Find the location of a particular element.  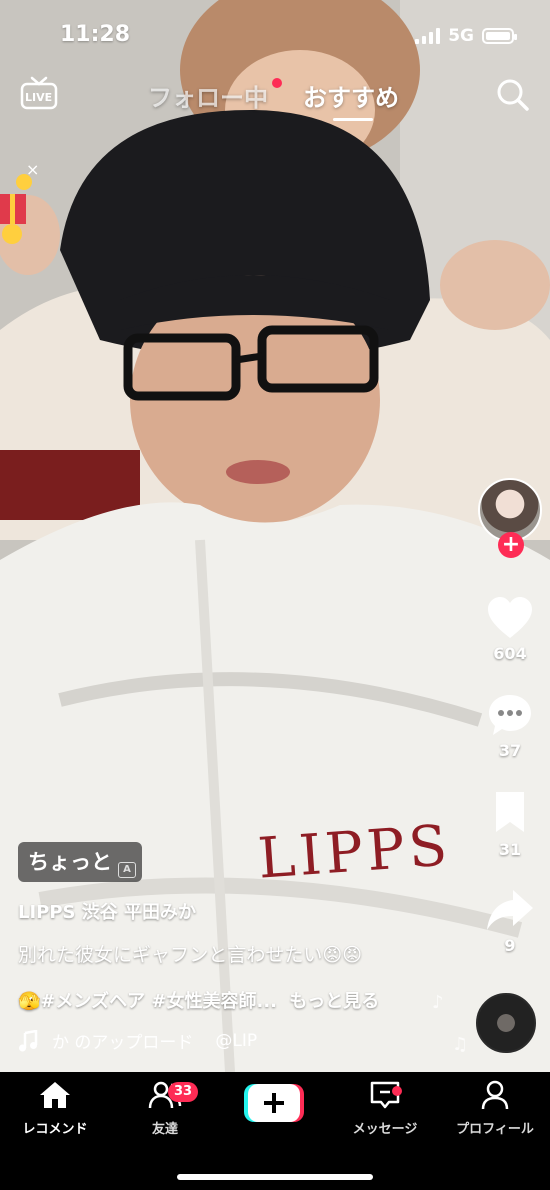

share-count: 9 is located at coordinates (510, 945).